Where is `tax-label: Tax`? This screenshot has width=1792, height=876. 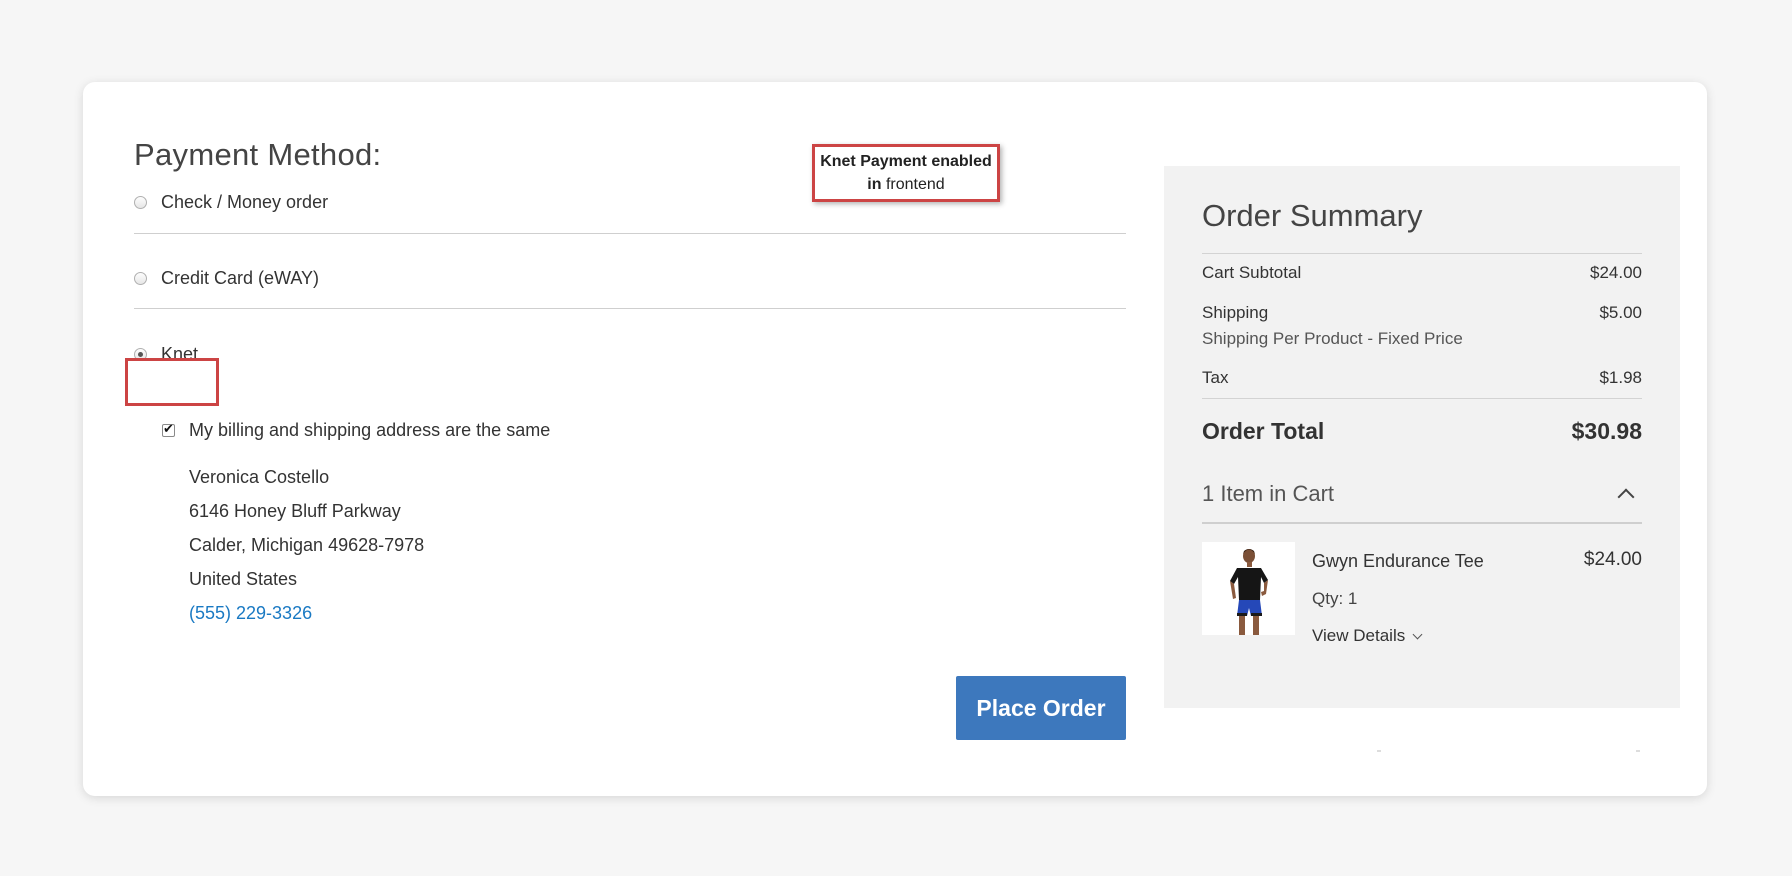 tax-label: Tax is located at coordinates (1215, 377).